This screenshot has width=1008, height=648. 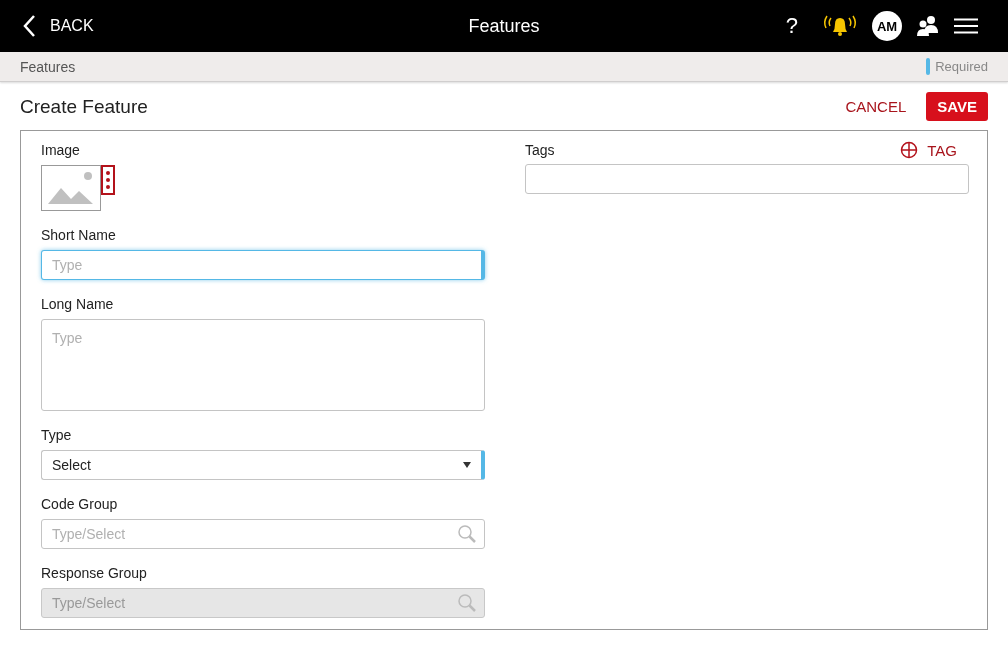 What do you see at coordinates (928, 66) in the screenshot?
I see `required-marker` at bounding box center [928, 66].